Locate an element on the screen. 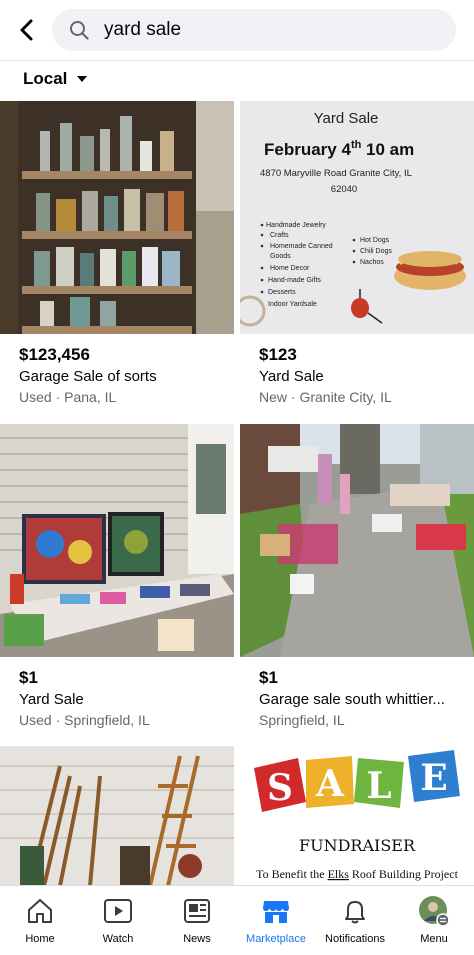 The image size is (474, 955). listing-condition-location: New · Granite City, IL is located at coordinates (325, 397).